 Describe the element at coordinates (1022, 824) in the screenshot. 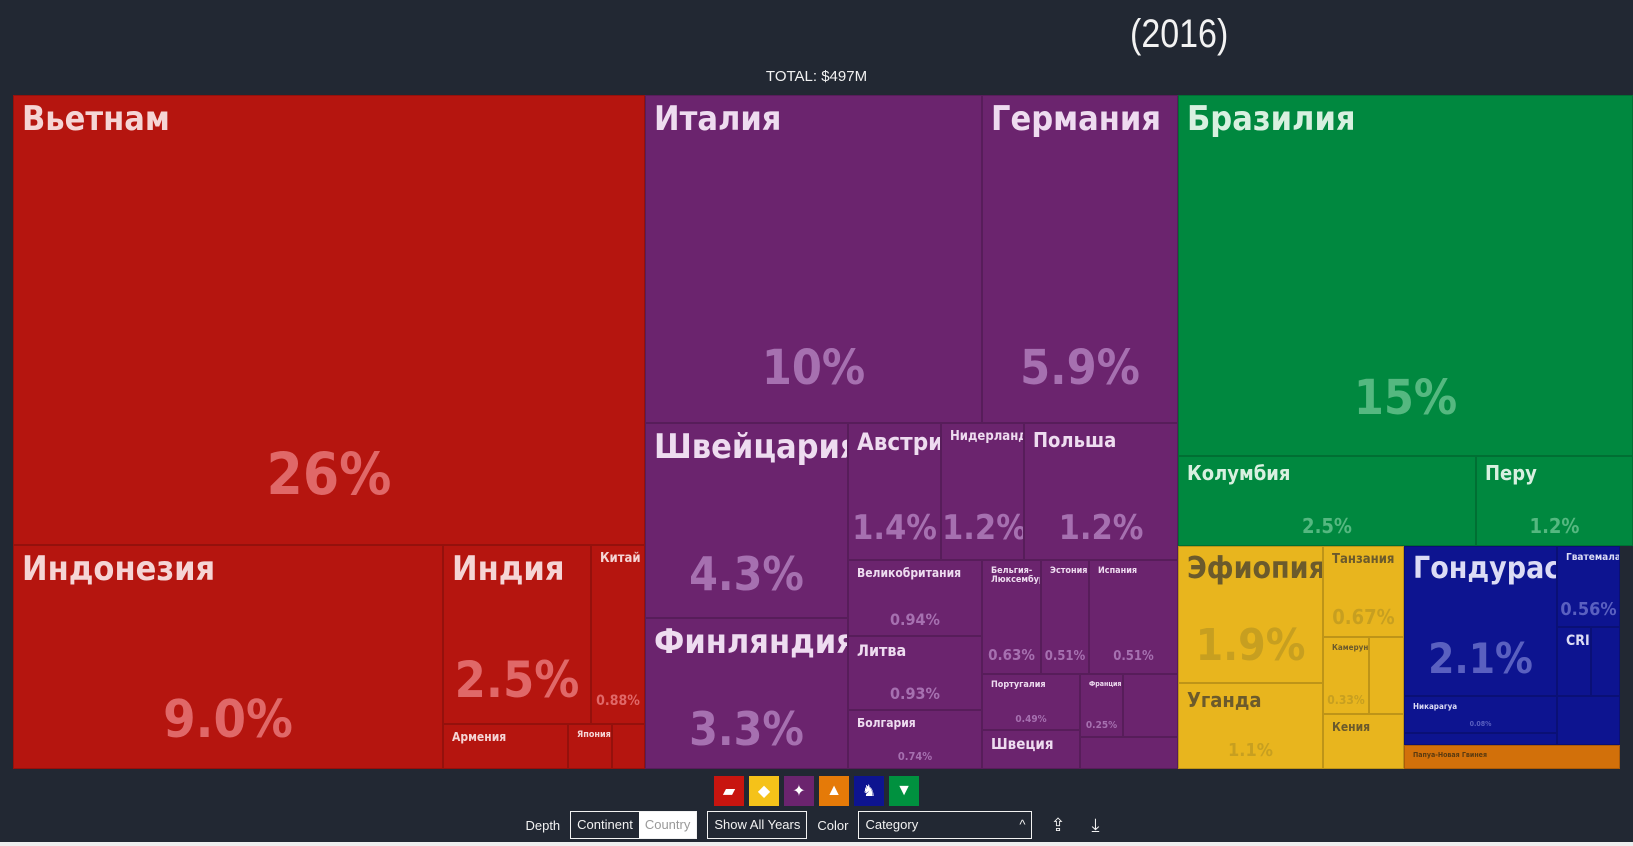

I see `chevron-up-icon: ^` at that location.